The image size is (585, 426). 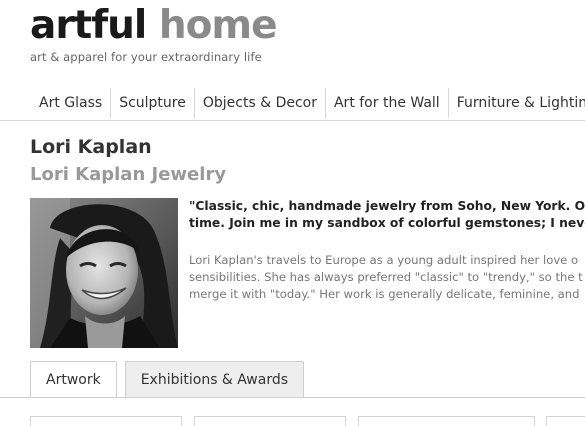 I want to click on tab-artwork: Artwork, so click(x=73, y=379).